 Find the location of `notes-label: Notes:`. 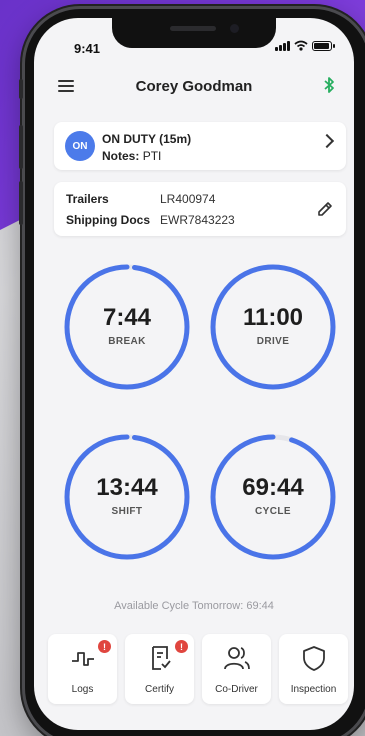

notes-label: Notes: is located at coordinates (121, 156).